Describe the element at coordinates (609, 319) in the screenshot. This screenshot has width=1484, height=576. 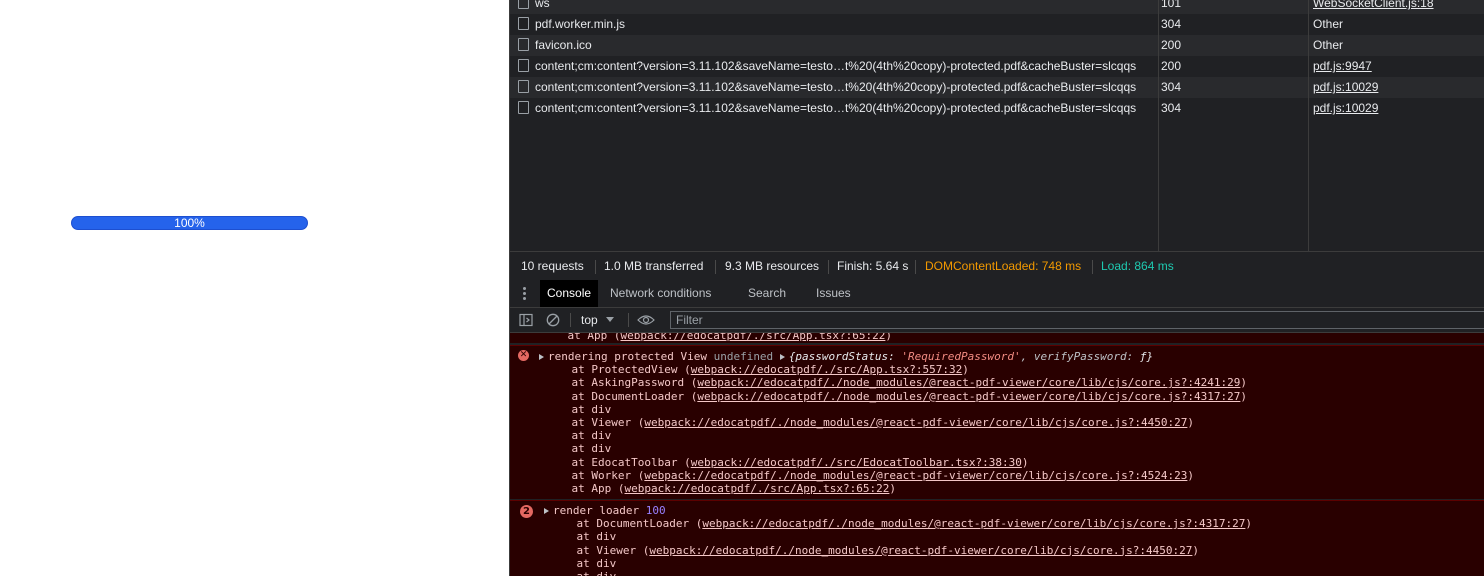
I see `chevron-down-icon` at that location.